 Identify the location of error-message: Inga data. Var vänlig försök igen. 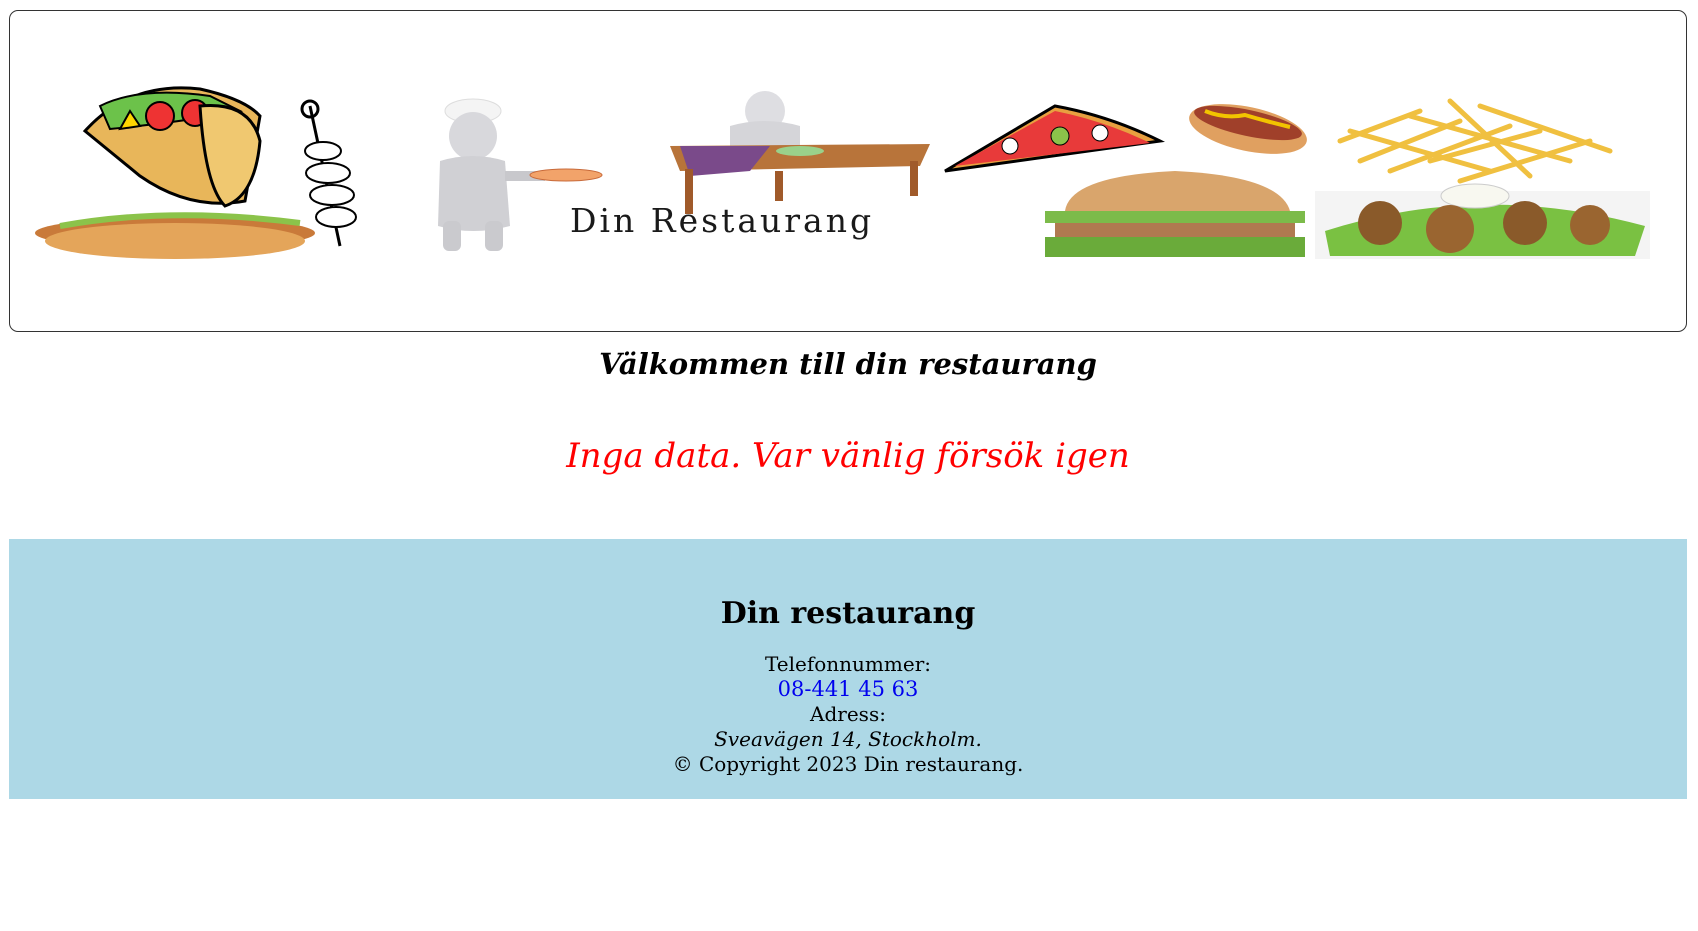
(848, 456).